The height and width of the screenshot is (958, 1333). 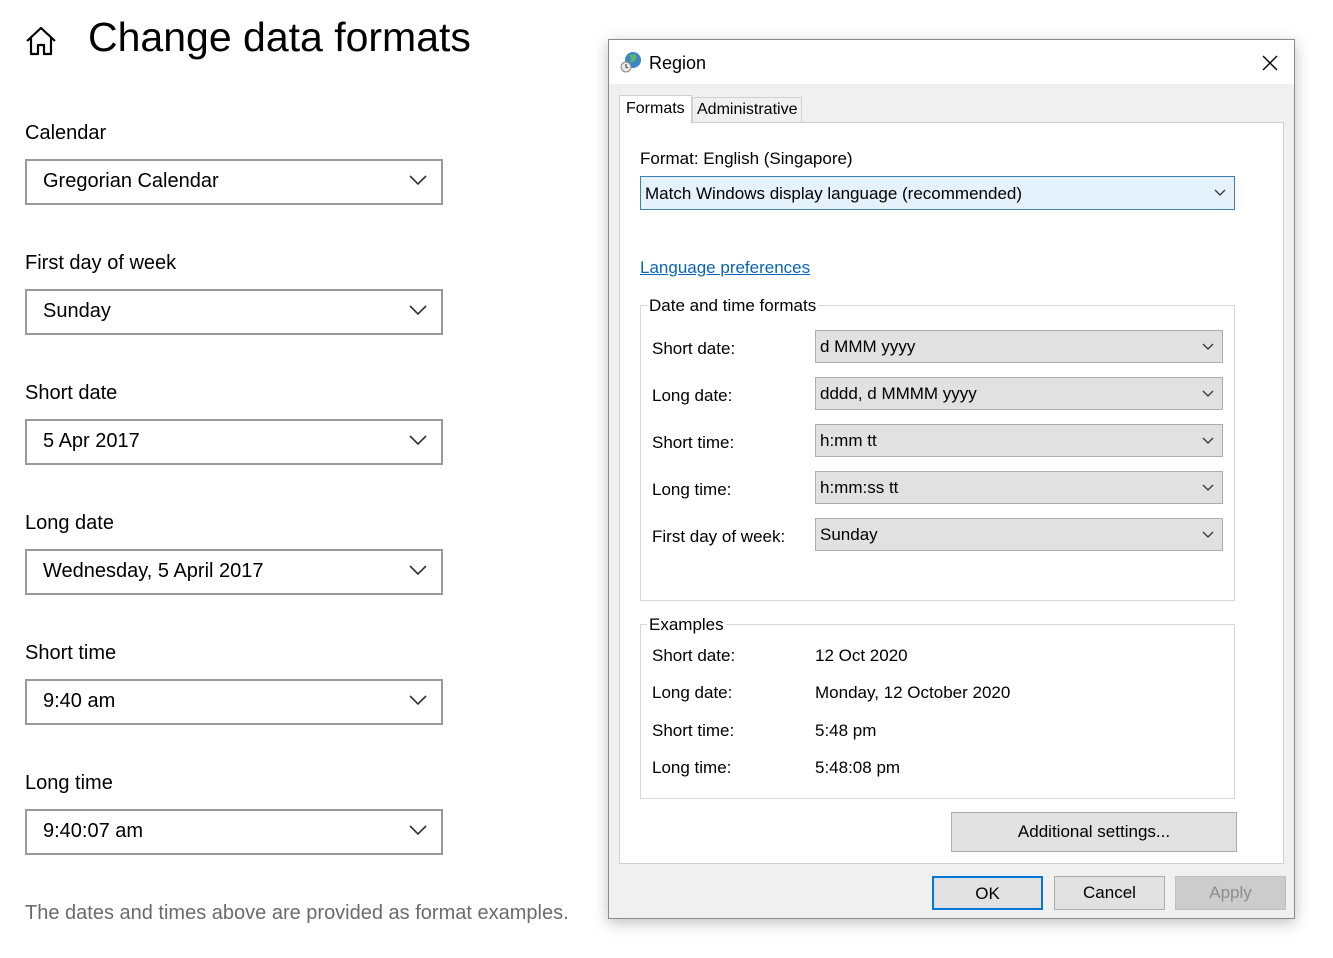 I want to click on dialog-title: Region, so click(x=678, y=63).